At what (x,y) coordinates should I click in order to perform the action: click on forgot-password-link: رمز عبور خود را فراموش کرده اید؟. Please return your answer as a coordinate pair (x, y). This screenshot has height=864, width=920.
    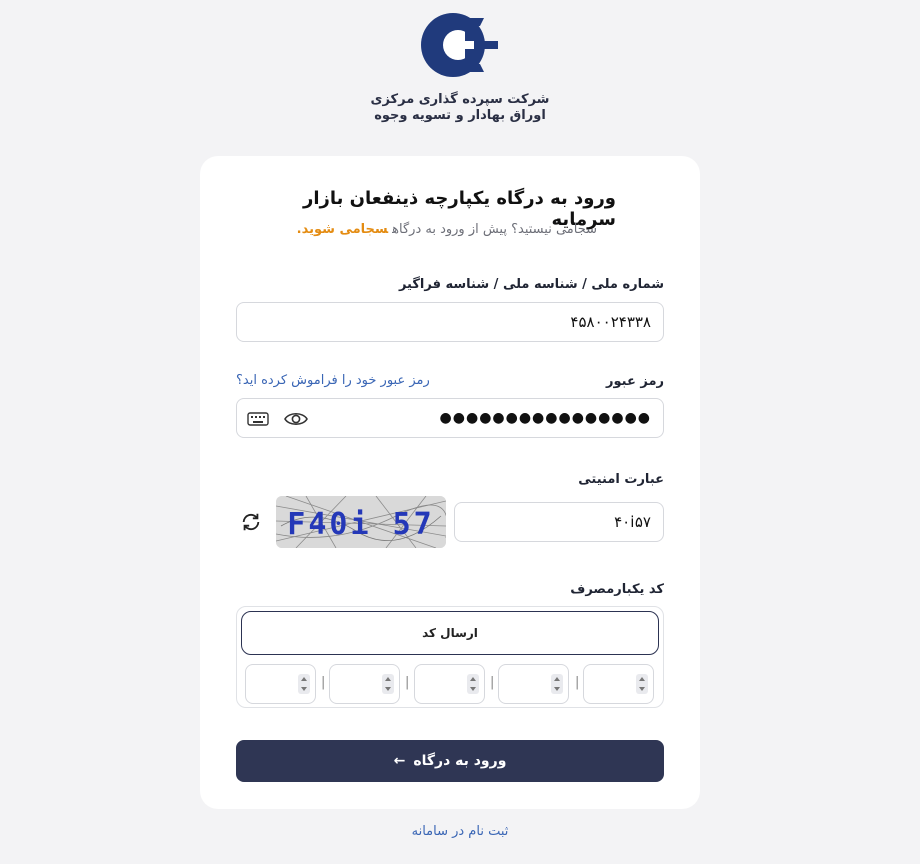
    Looking at the image, I should click on (333, 380).